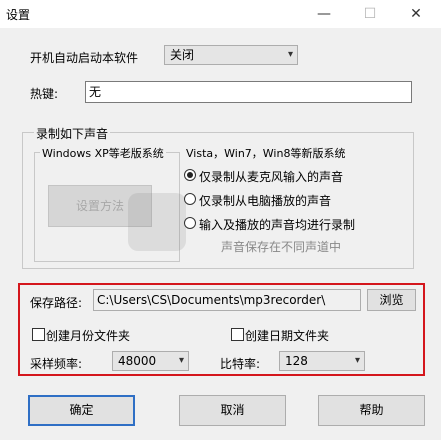  What do you see at coordinates (81, 410) in the screenshot?
I see `ok-button: 确定` at bounding box center [81, 410].